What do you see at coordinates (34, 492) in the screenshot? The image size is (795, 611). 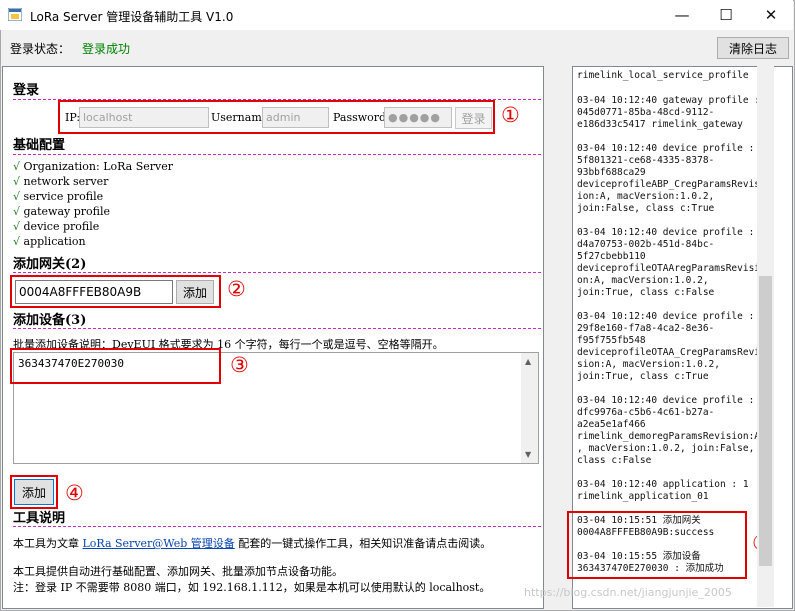 I see `add-device-button: 添加` at bounding box center [34, 492].